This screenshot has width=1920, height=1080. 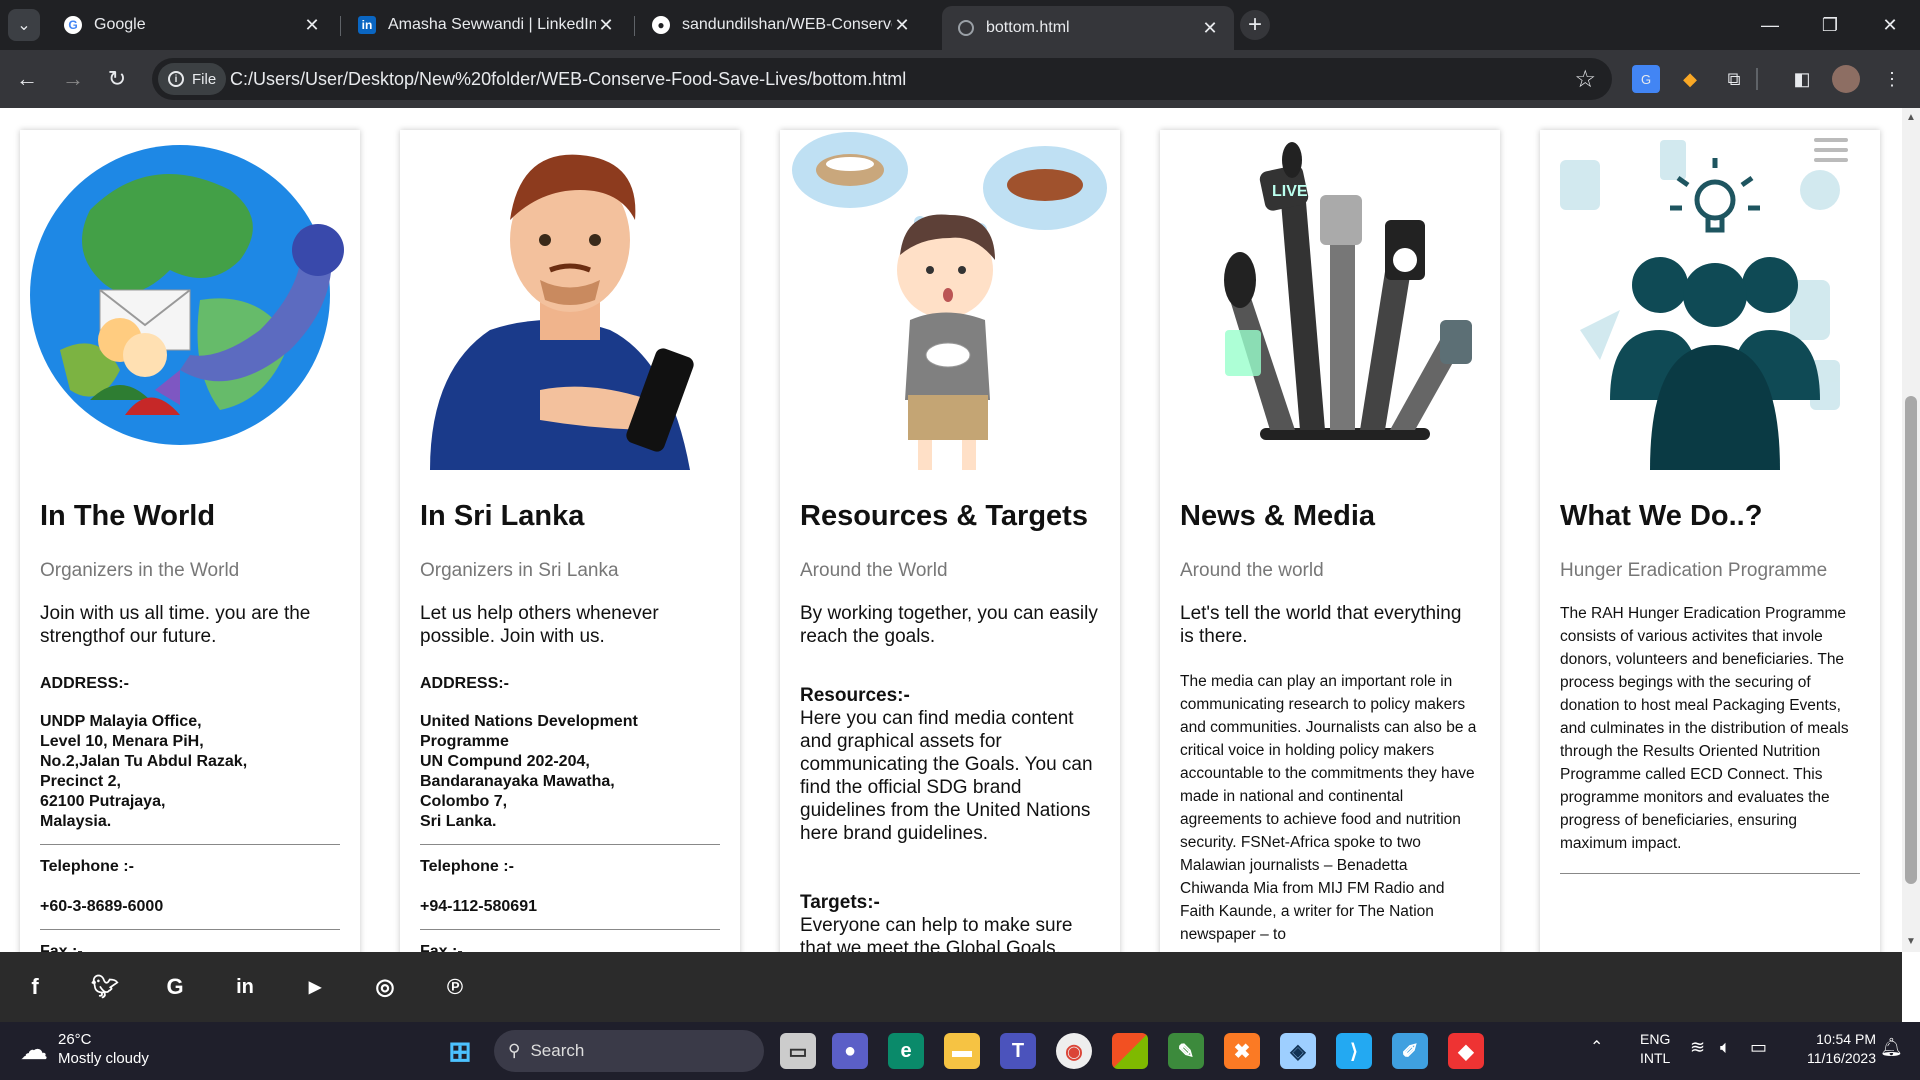 I want to click on weather-widget: ☁ 26°C Mostly cloudy, so click(x=84, y=1049).